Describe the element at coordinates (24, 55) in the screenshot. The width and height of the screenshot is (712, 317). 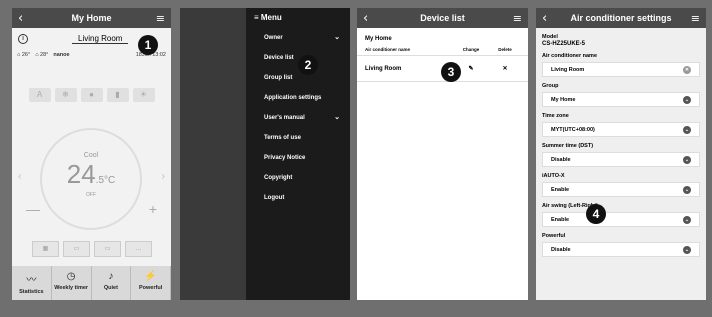
I see `outdoor-temp: ⌂ 26°` at that location.